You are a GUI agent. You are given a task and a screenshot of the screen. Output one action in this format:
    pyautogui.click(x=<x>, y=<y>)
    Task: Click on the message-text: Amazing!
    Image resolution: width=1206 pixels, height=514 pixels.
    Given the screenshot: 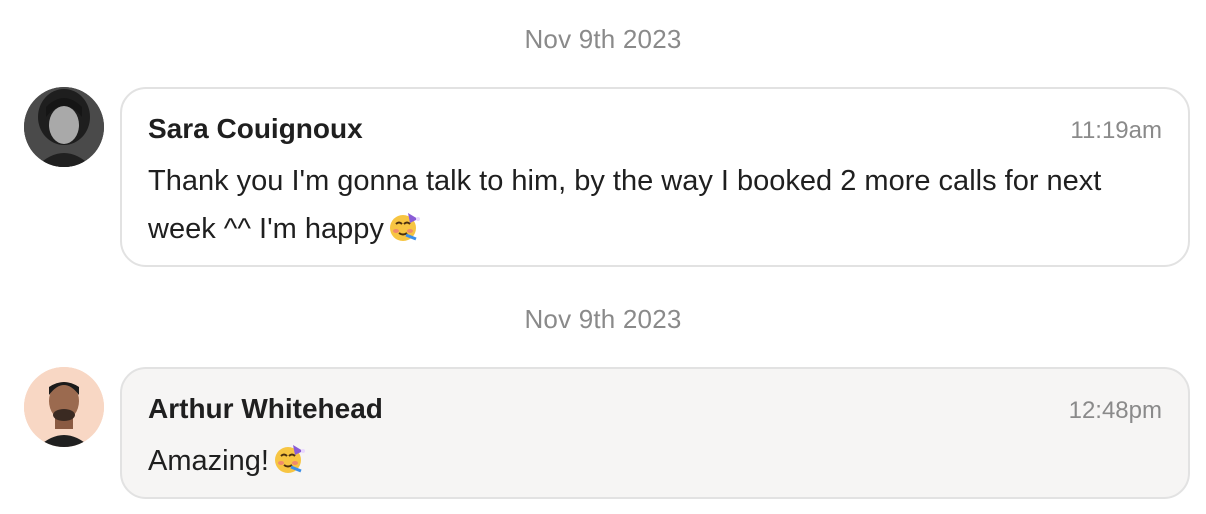 What is the action you would take?
    pyautogui.click(x=208, y=461)
    